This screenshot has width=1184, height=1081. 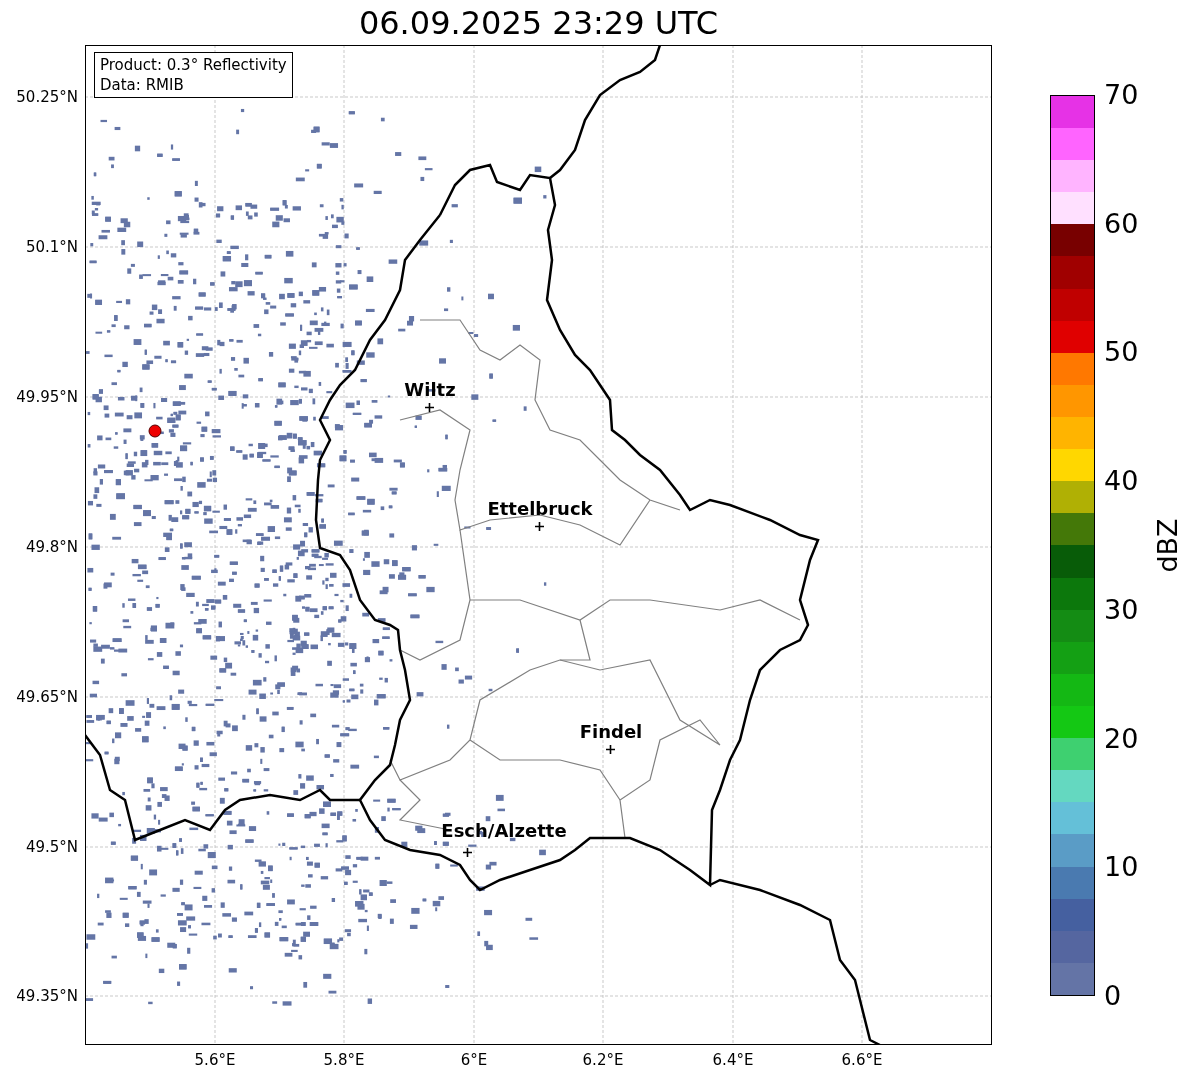 What do you see at coordinates (193, 65) in the screenshot?
I see `info-text: Product: 0.3° Reflectivity` at bounding box center [193, 65].